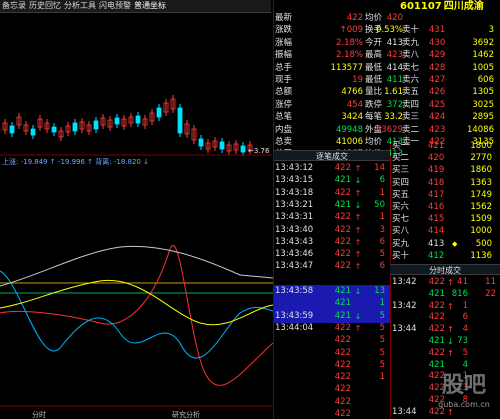 Image resolution: width=500 pixels, height=419 pixels. What do you see at coordinates (394, 67) in the screenshot?
I see `quote-value: 414` at bounding box center [394, 67].